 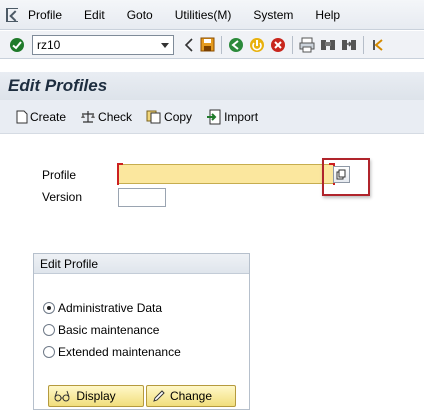 What do you see at coordinates (62, 197) in the screenshot?
I see `version-label: Version` at bounding box center [62, 197].